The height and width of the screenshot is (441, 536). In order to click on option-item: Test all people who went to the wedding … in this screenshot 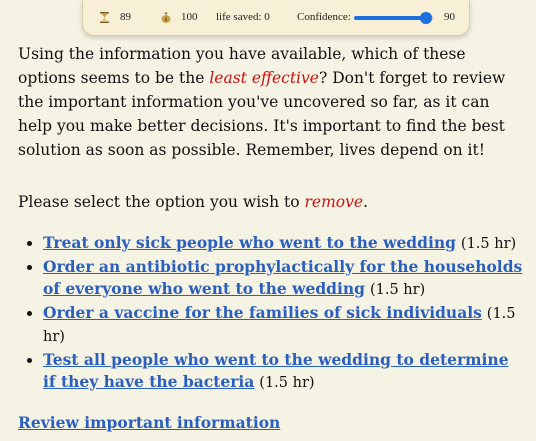, I will do `click(283, 372)`.